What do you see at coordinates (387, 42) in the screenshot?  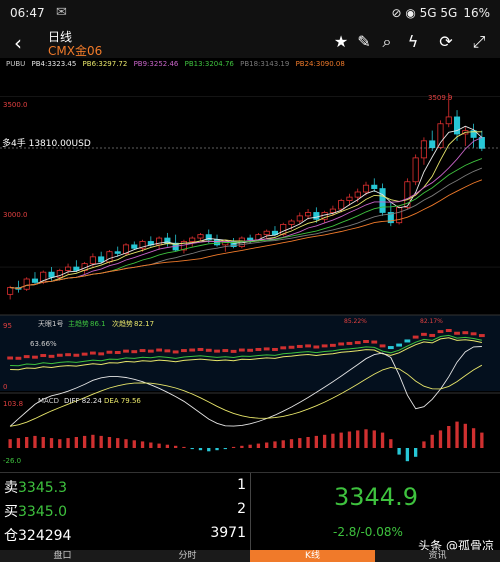 I see `search-icon: ⌕` at bounding box center [387, 42].